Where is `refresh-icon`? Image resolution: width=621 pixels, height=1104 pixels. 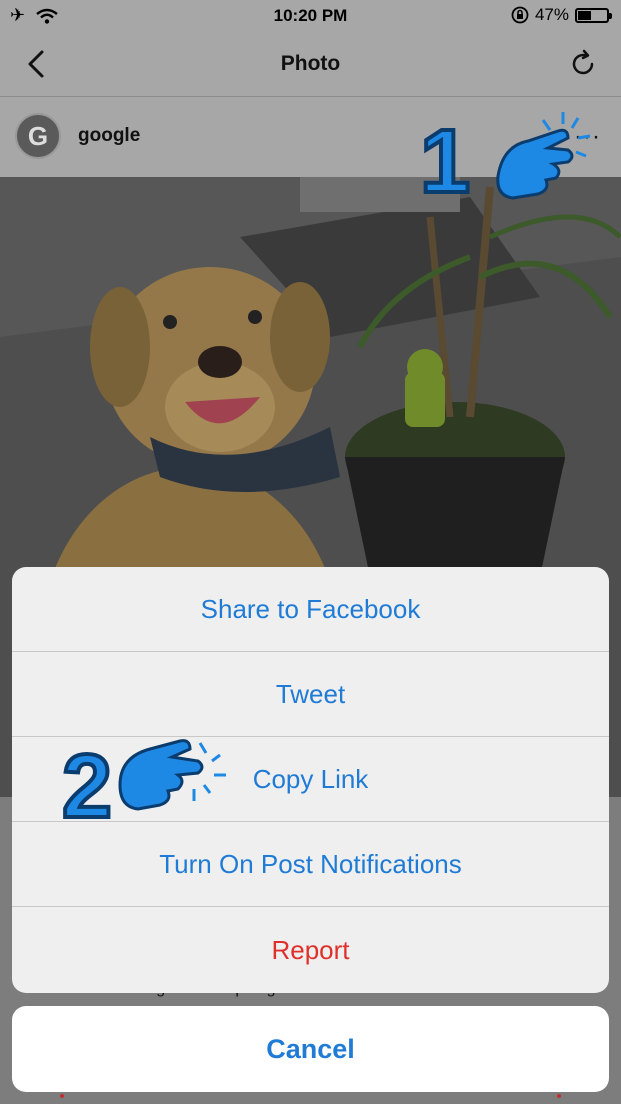
refresh-icon is located at coordinates (583, 64).